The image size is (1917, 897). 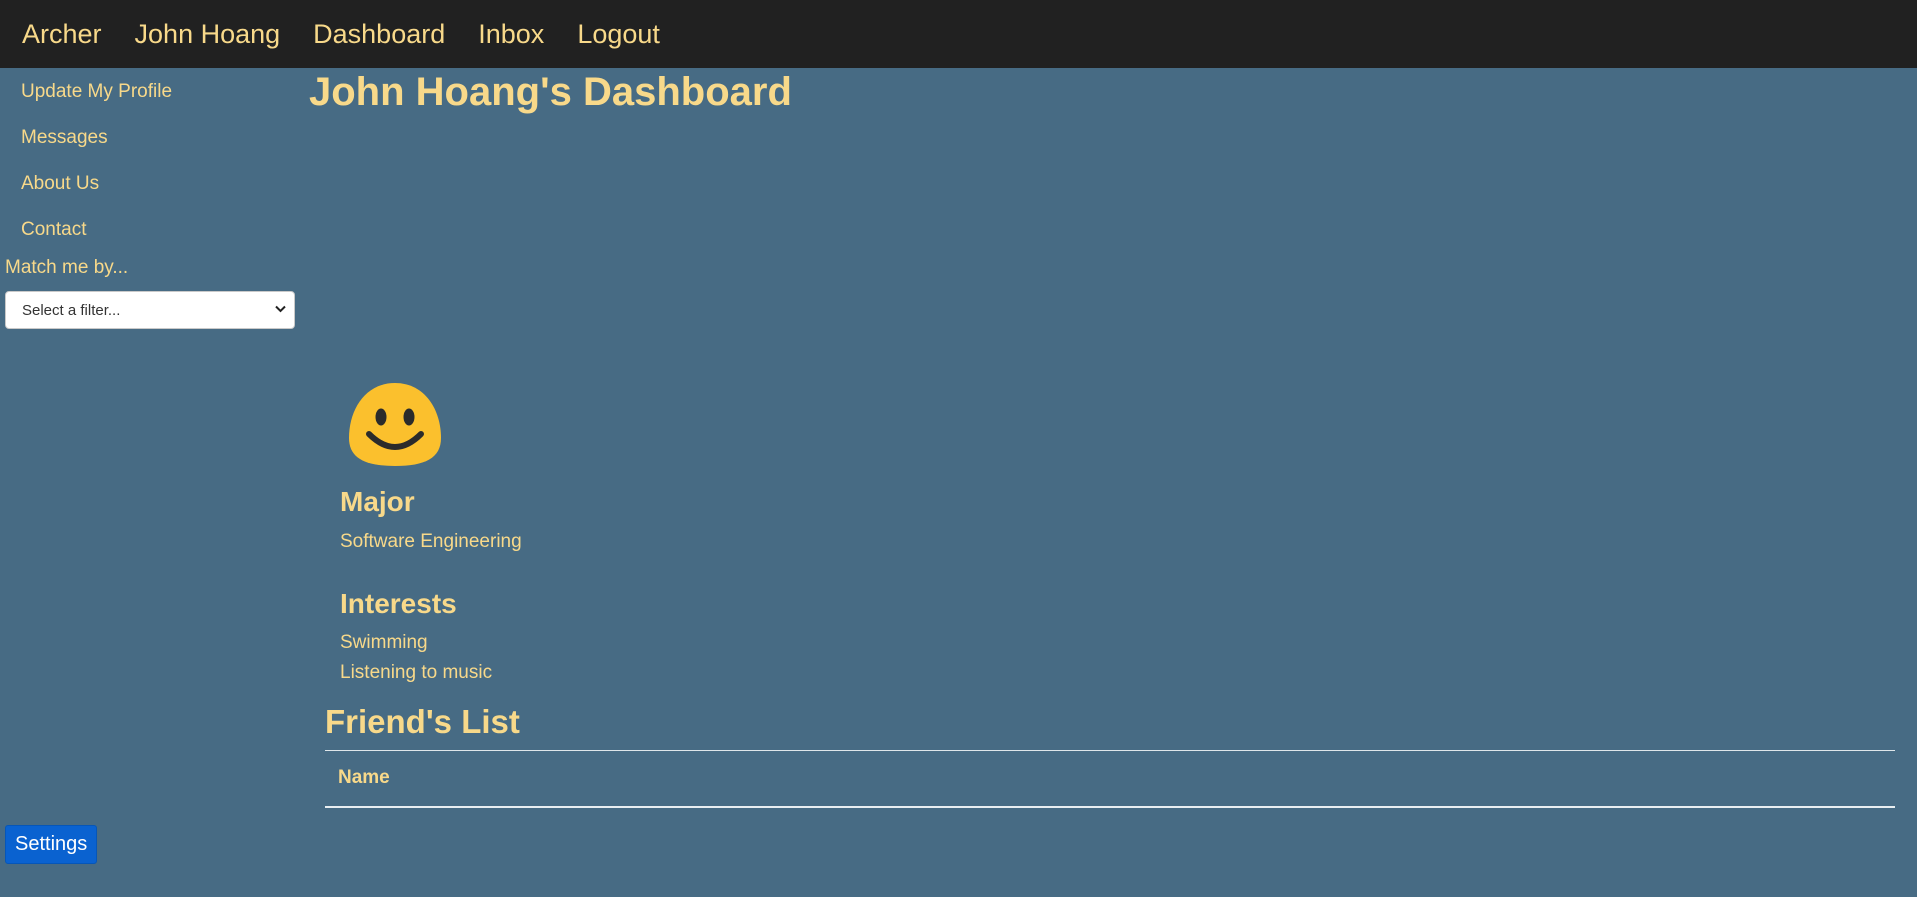 I want to click on user-profile-link: John Hoang, so click(x=208, y=34).